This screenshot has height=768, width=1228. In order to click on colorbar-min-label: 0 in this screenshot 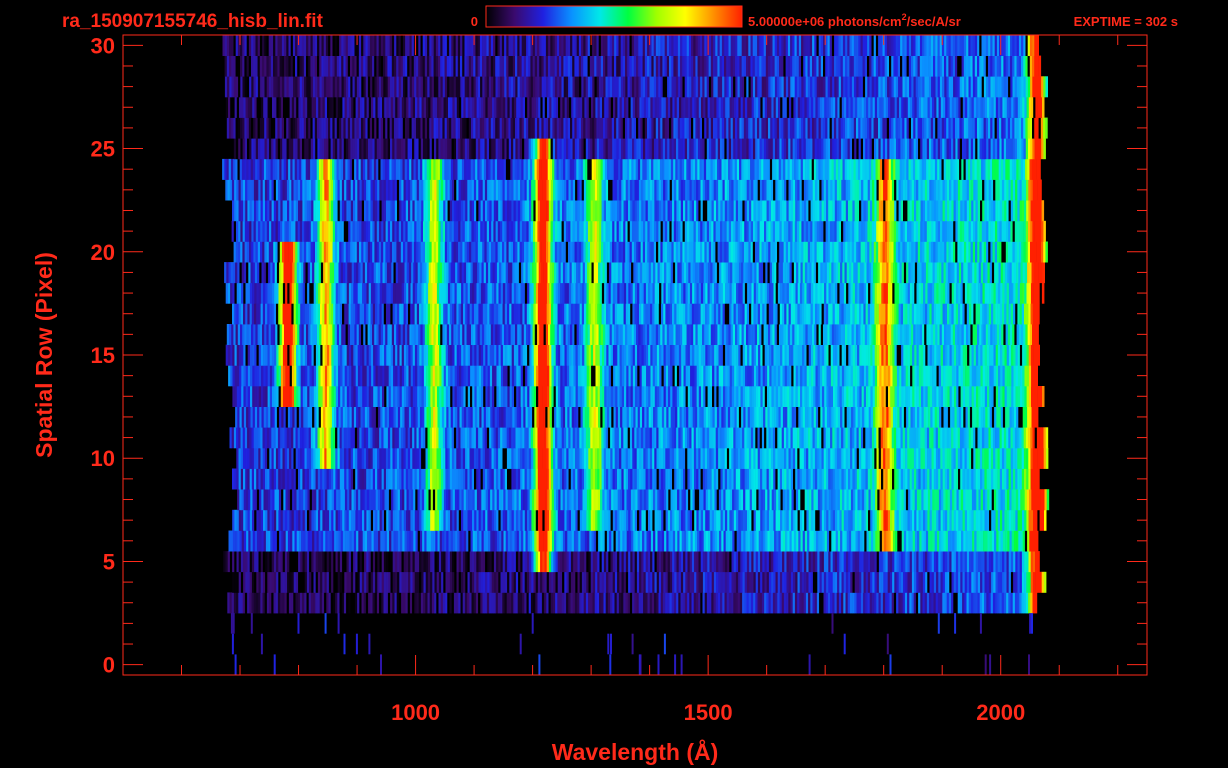, I will do `click(474, 21)`.